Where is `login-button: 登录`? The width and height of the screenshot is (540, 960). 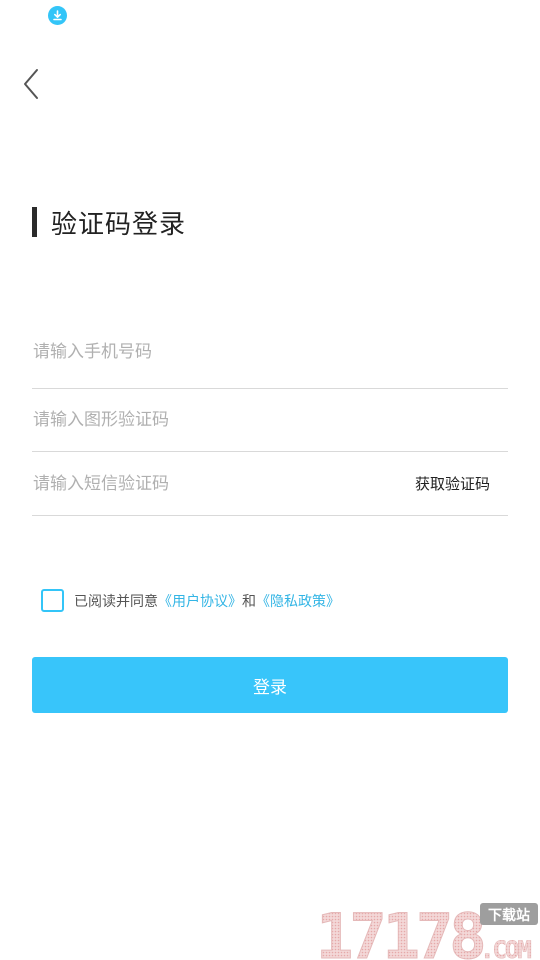 login-button: 登录 is located at coordinates (270, 685).